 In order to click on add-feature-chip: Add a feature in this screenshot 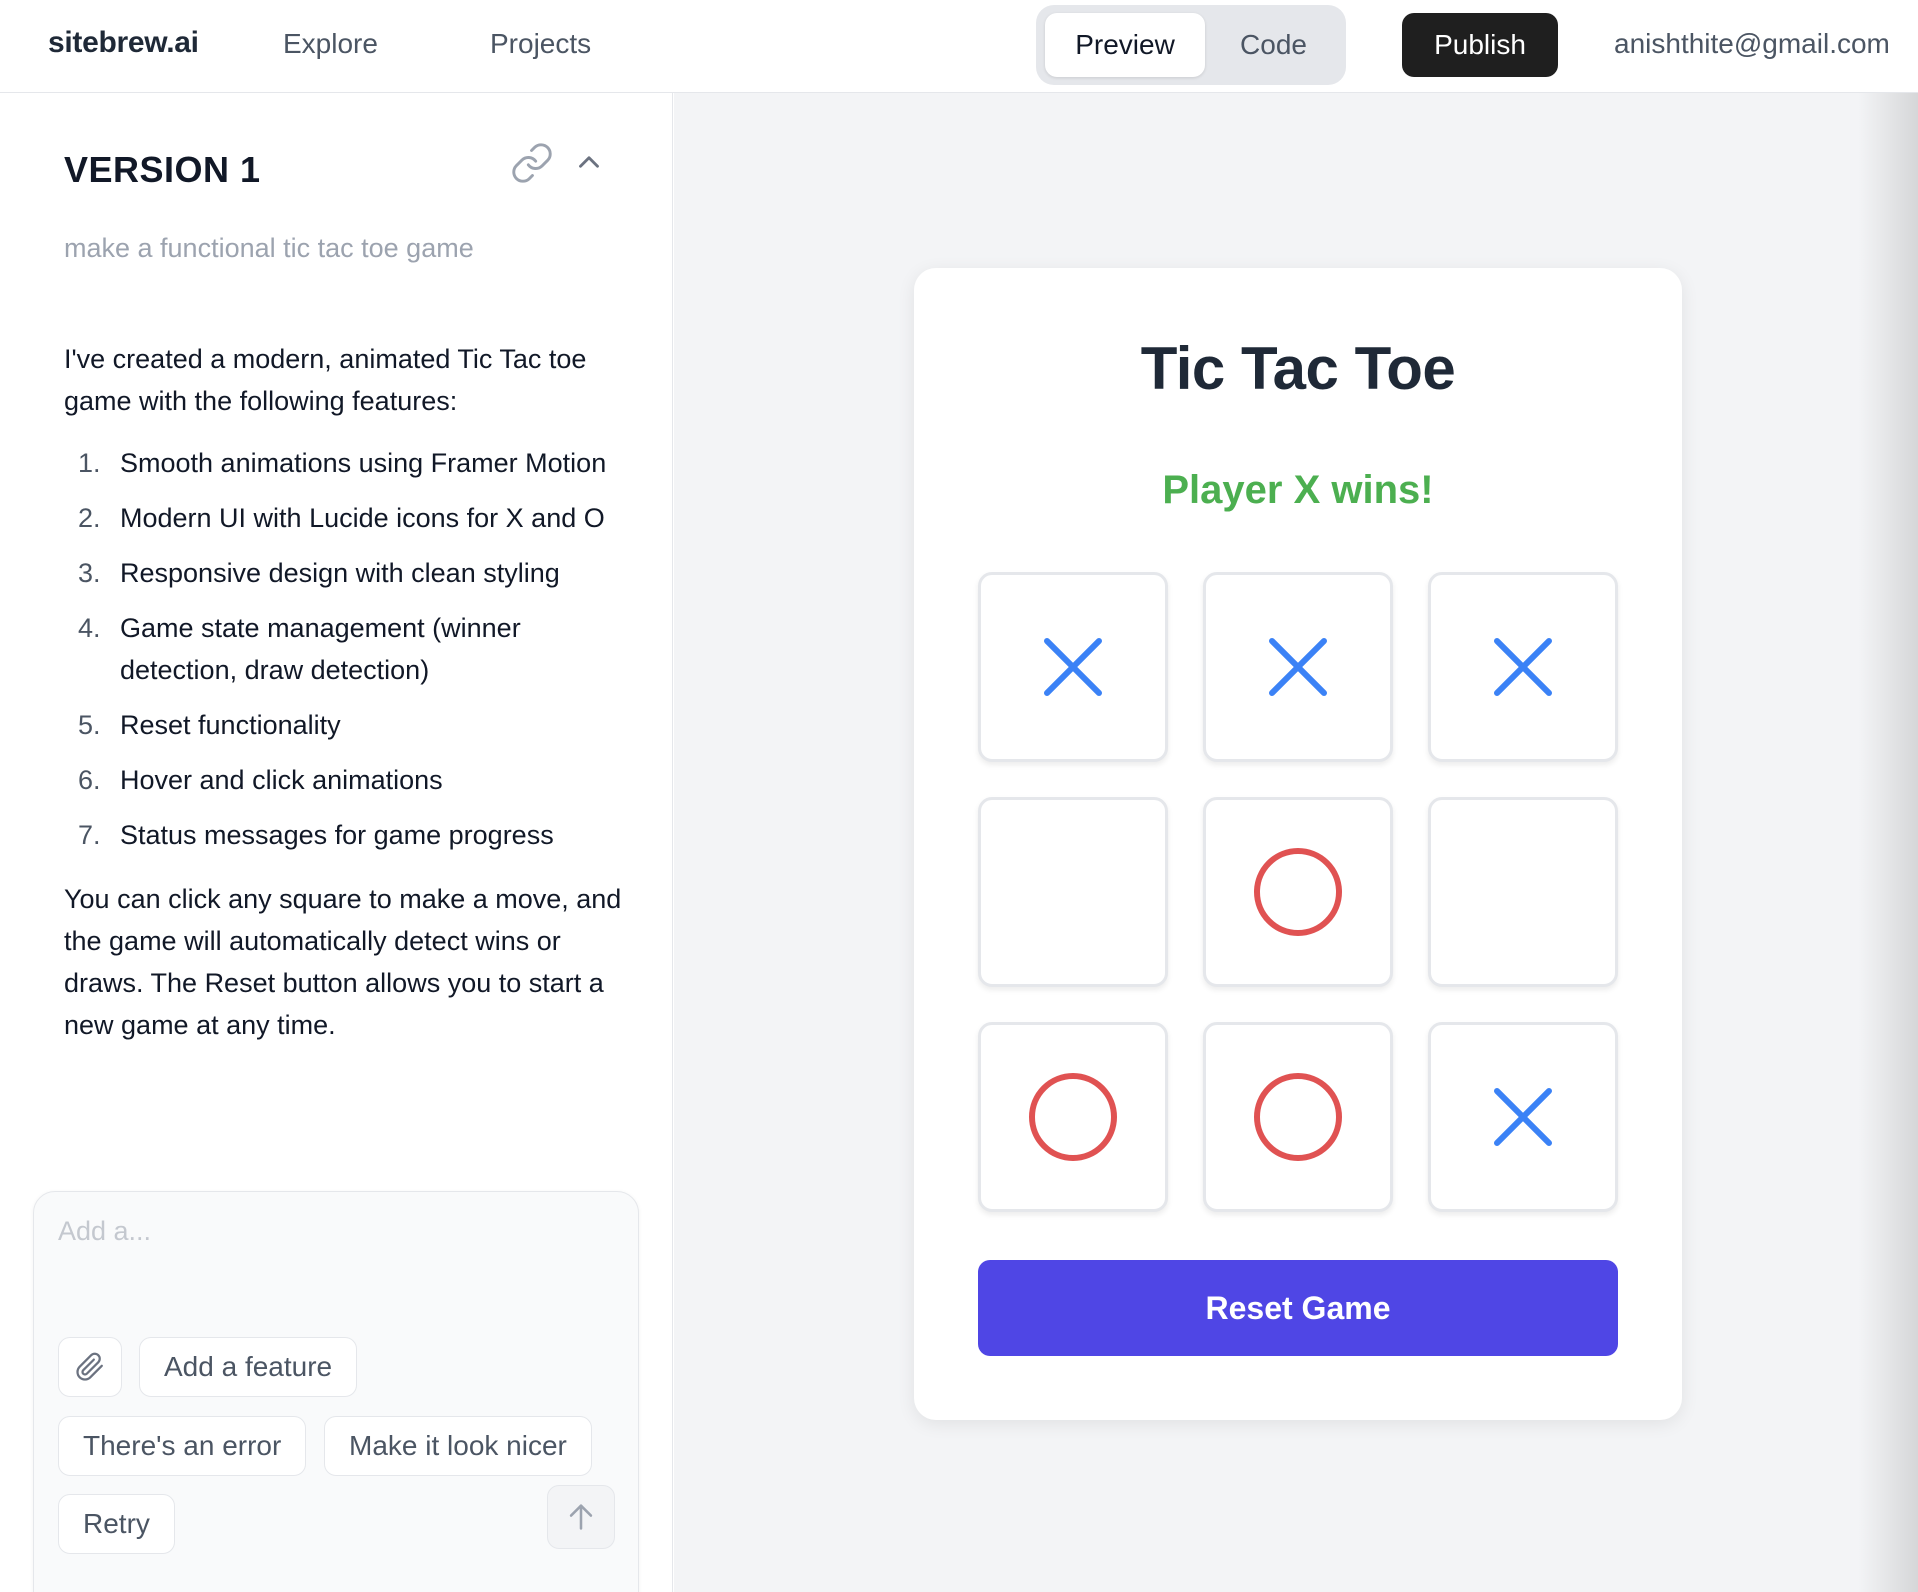, I will do `click(248, 1367)`.